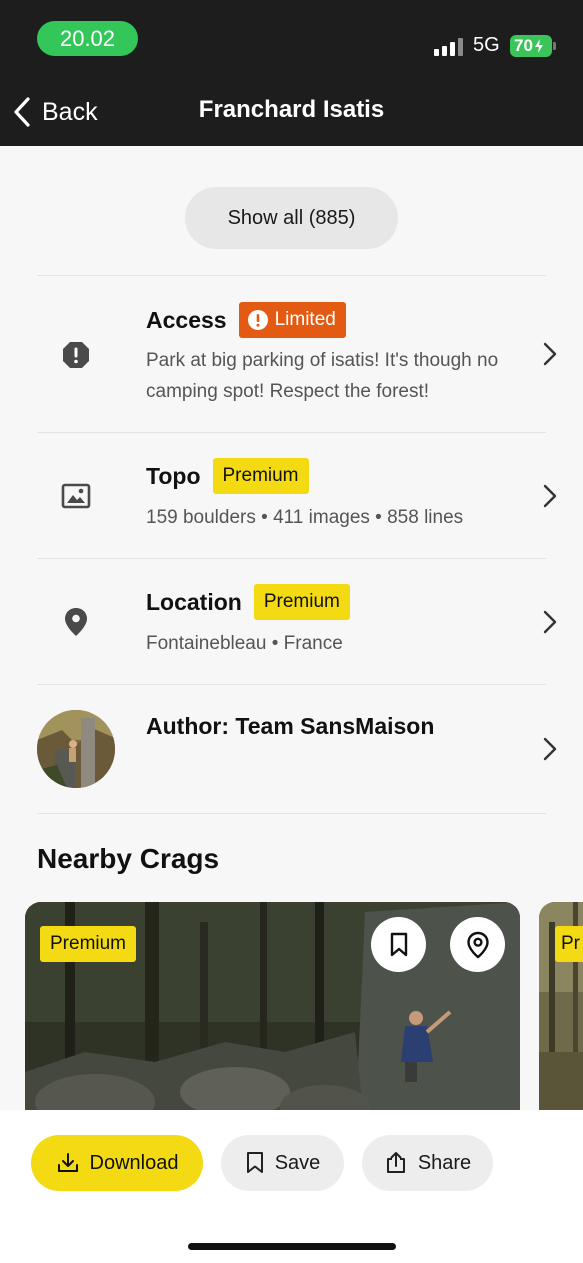 The height and width of the screenshot is (1263, 583). I want to click on map-button, so click(477, 944).